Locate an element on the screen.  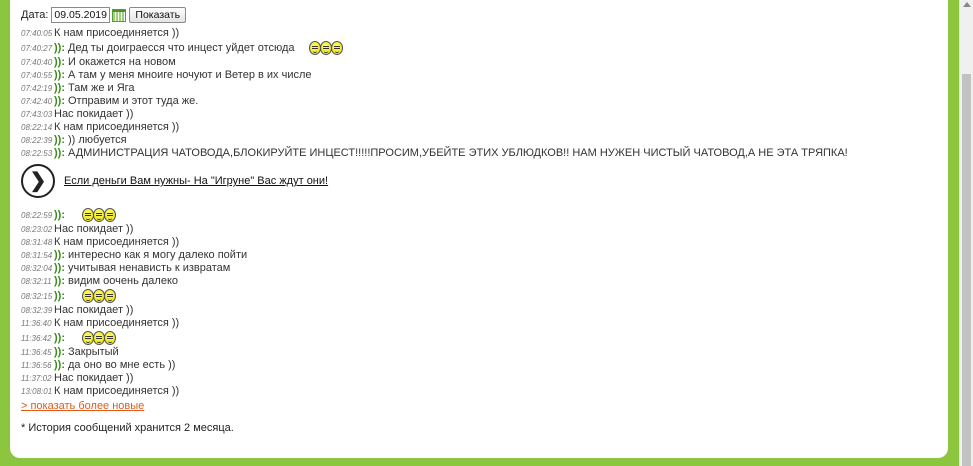
message-row: 07:42:19)): Там же и Яга is located at coordinates (471, 88).